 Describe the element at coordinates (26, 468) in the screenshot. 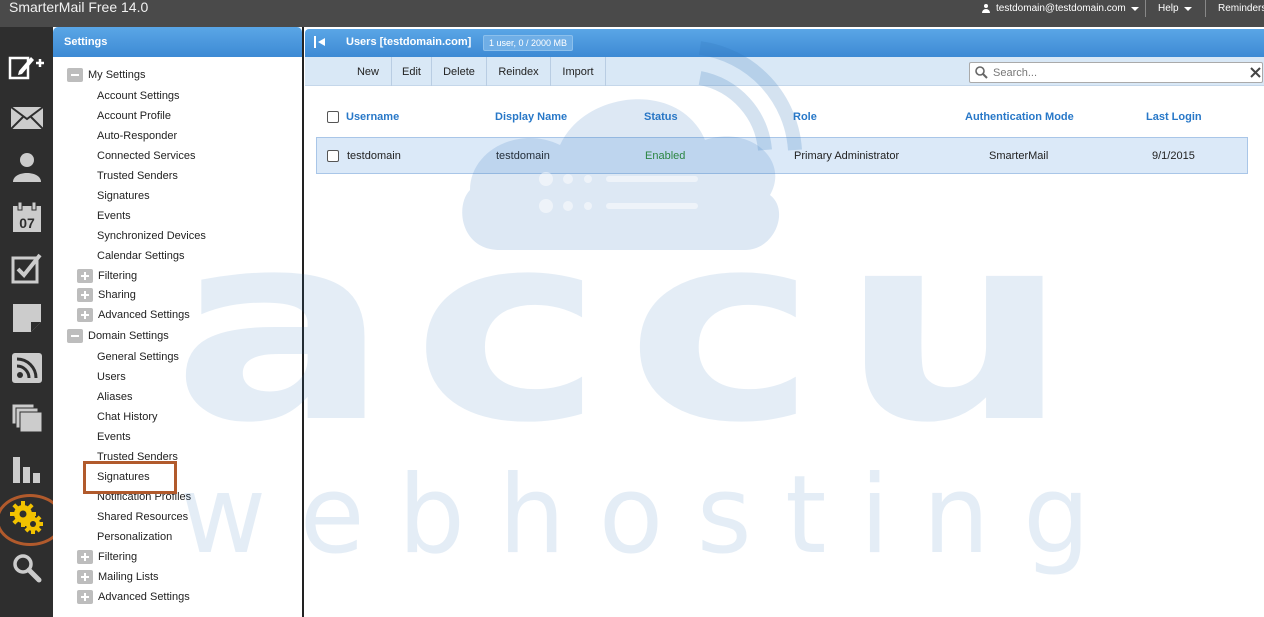

I see `reports-icon` at that location.